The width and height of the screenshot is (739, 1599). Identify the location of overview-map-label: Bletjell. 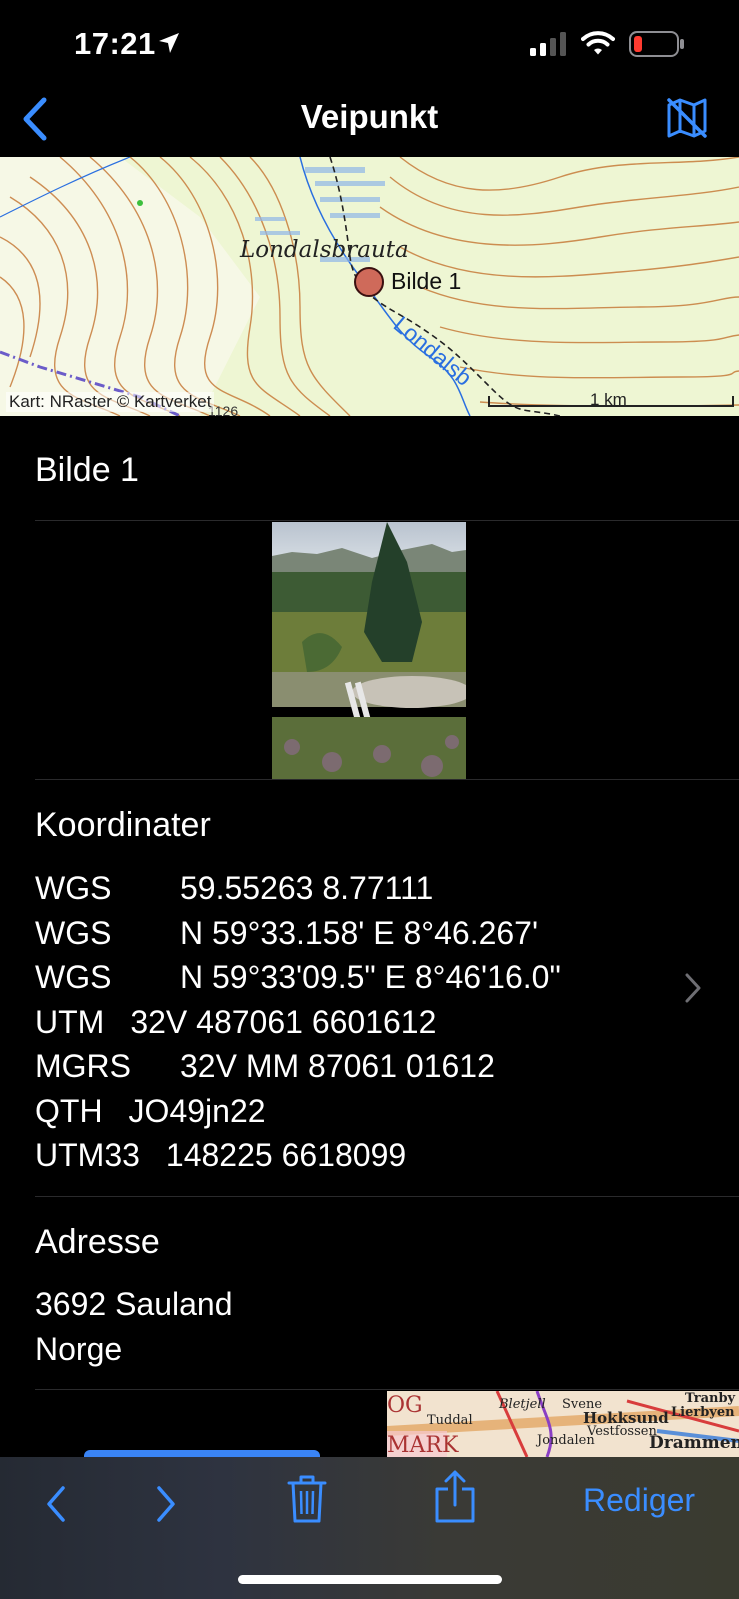
(522, 1404).